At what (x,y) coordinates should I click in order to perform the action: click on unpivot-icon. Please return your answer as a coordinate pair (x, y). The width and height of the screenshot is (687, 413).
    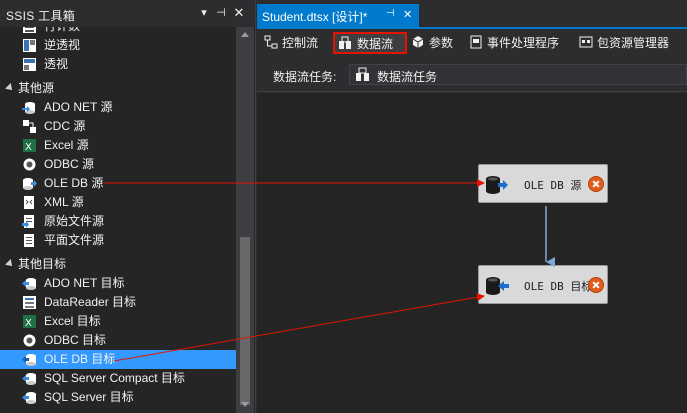
    Looking at the image, I should click on (29, 45).